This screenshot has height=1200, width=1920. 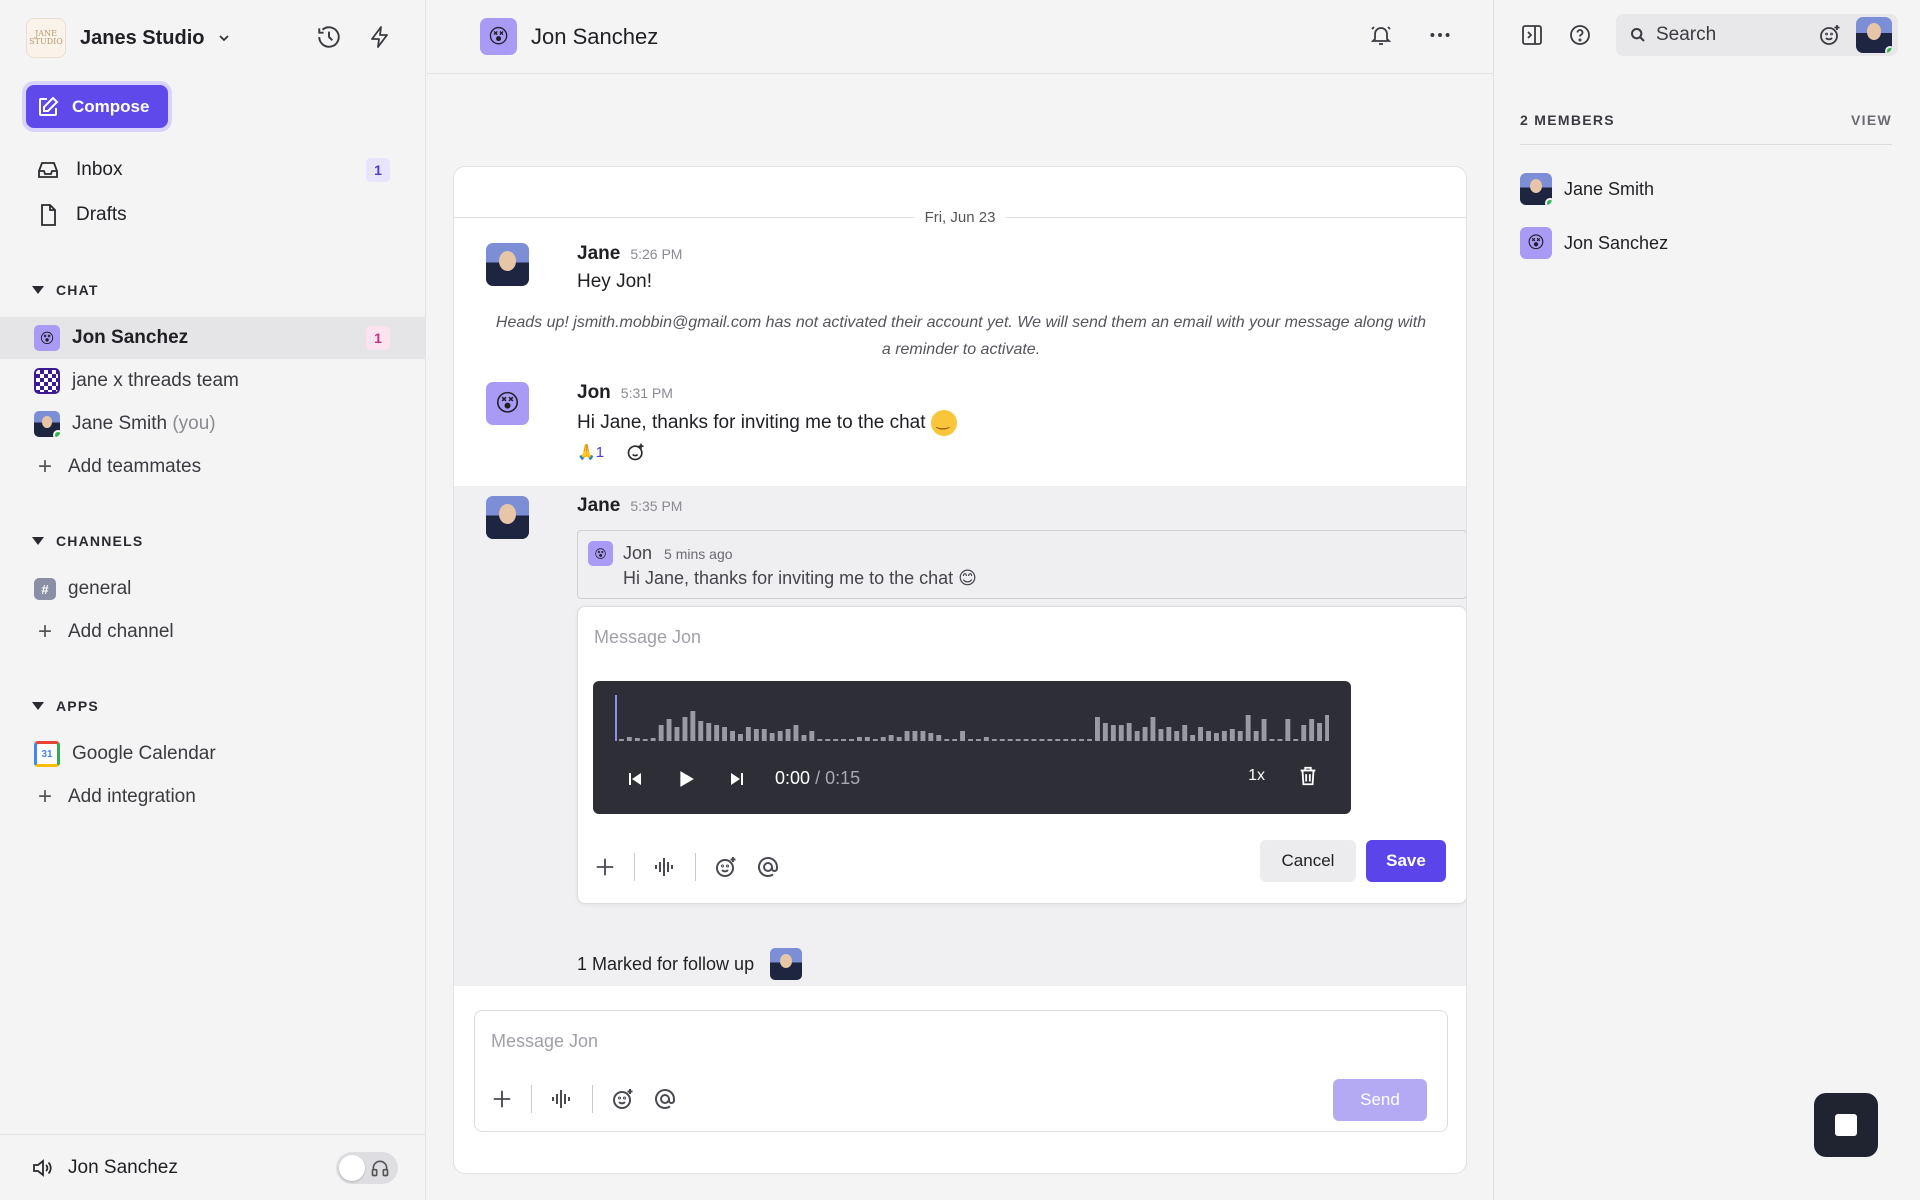 I want to click on members-heading: 2 MEMBERS, so click(x=1567, y=120).